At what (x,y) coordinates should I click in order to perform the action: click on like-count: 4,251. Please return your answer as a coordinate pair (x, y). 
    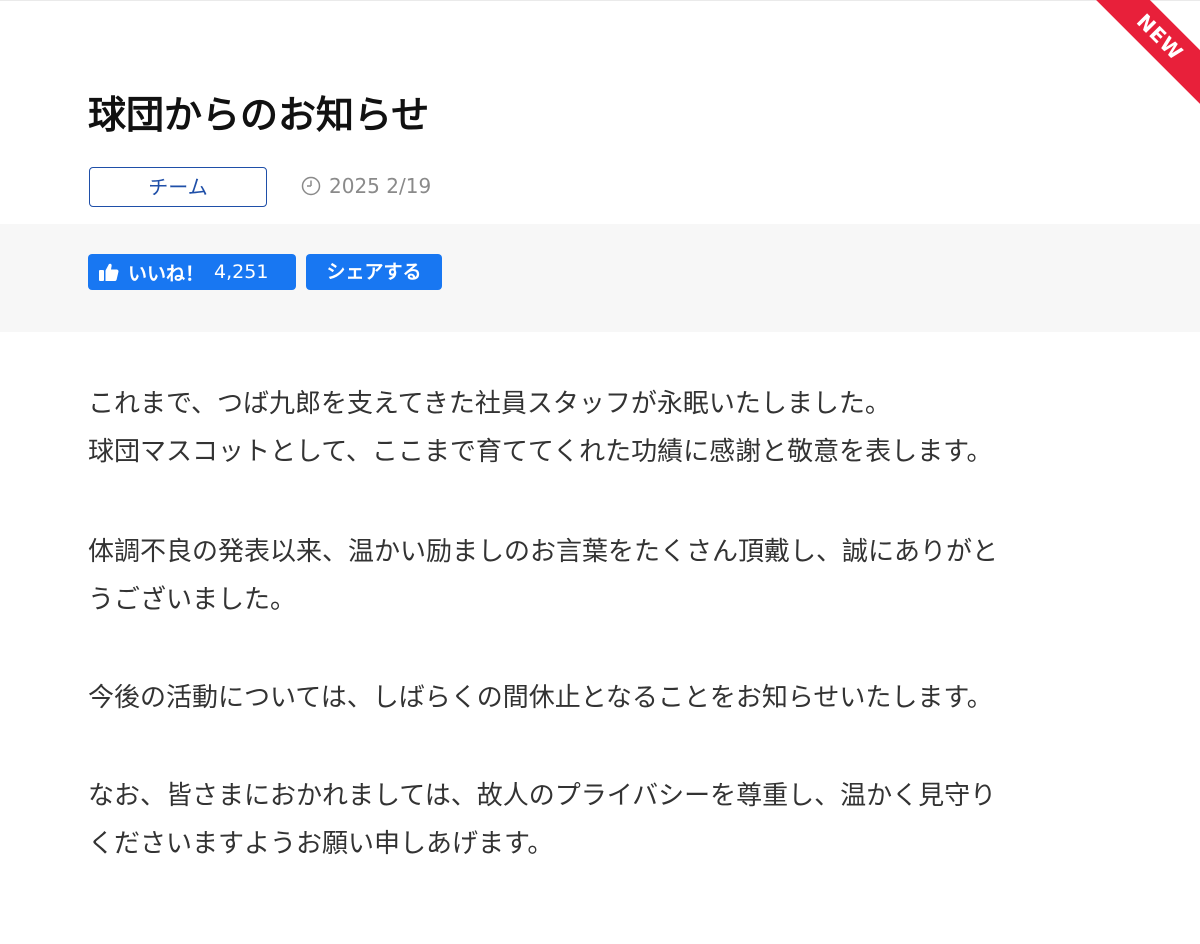
    Looking at the image, I should click on (241, 272).